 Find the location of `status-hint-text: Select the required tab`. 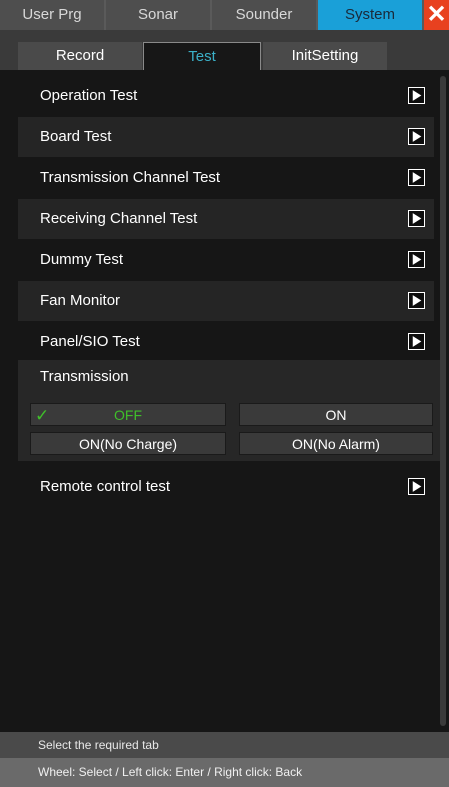

status-hint-text: Select the required tab is located at coordinates (98, 745).